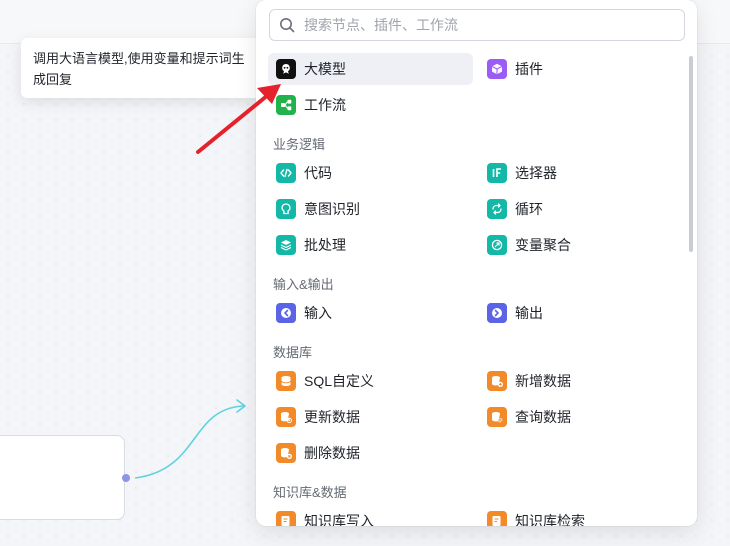 Image resolution: width=730 pixels, height=546 pixels. Describe the element at coordinates (325, 69) in the screenshot. I see `node-item-label: 大模型` at that location.